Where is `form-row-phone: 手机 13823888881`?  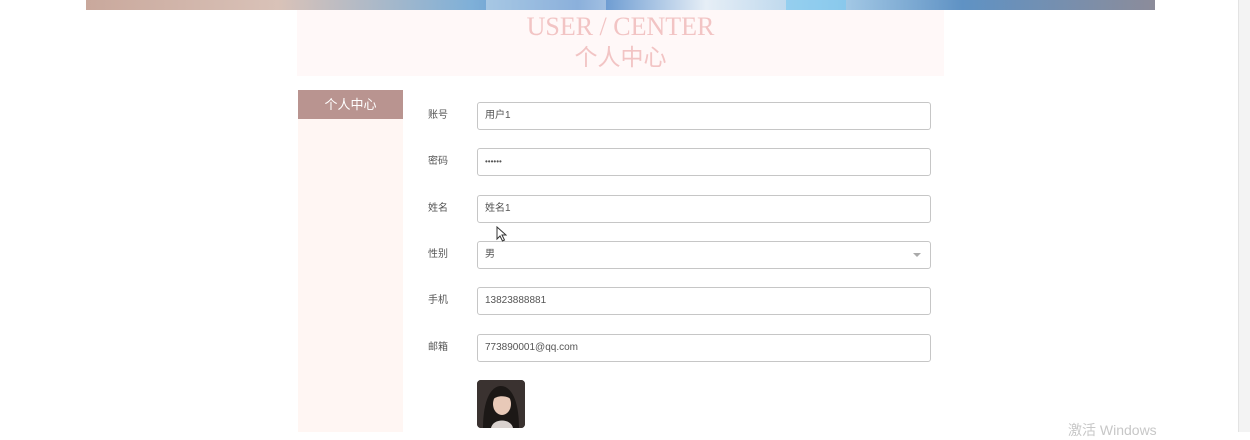
form-row-phone: 手机 13823888881 is located at coordinates (680, 301).